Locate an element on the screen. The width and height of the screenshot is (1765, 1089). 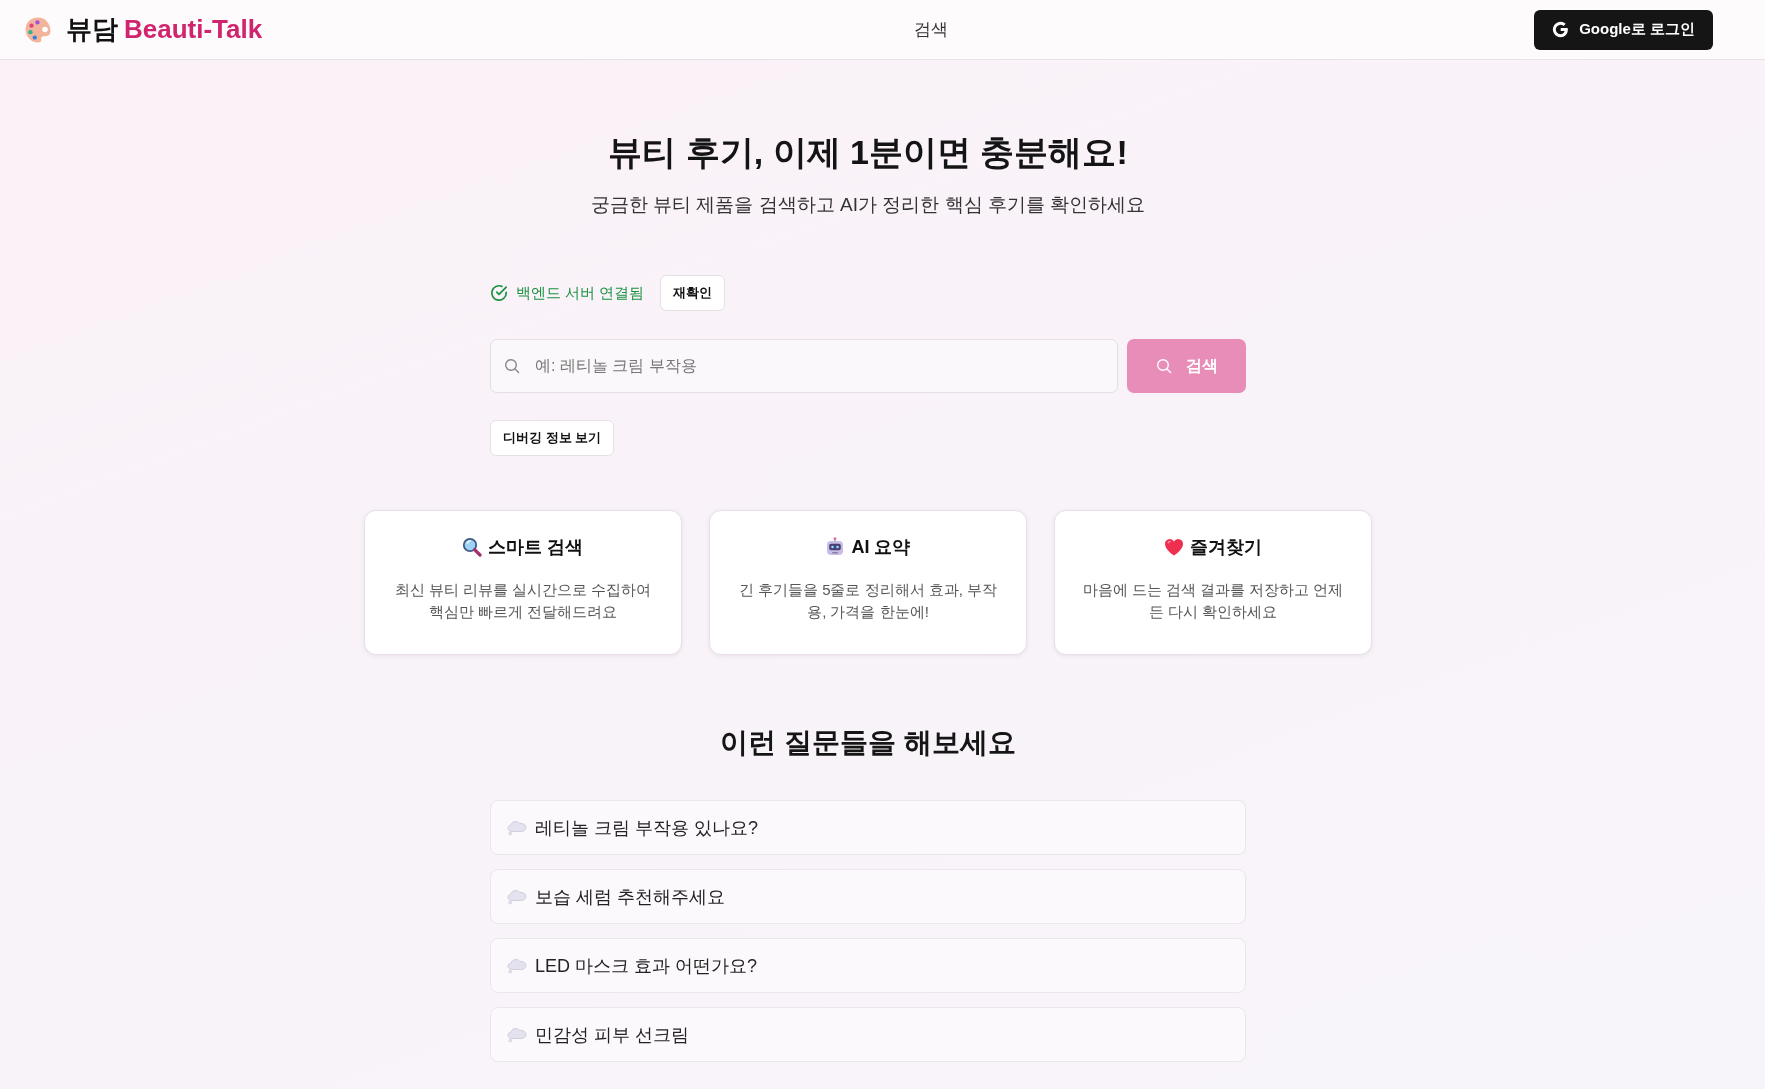
feature-title: 스마트 검색 is located at coordinates (536, 547).